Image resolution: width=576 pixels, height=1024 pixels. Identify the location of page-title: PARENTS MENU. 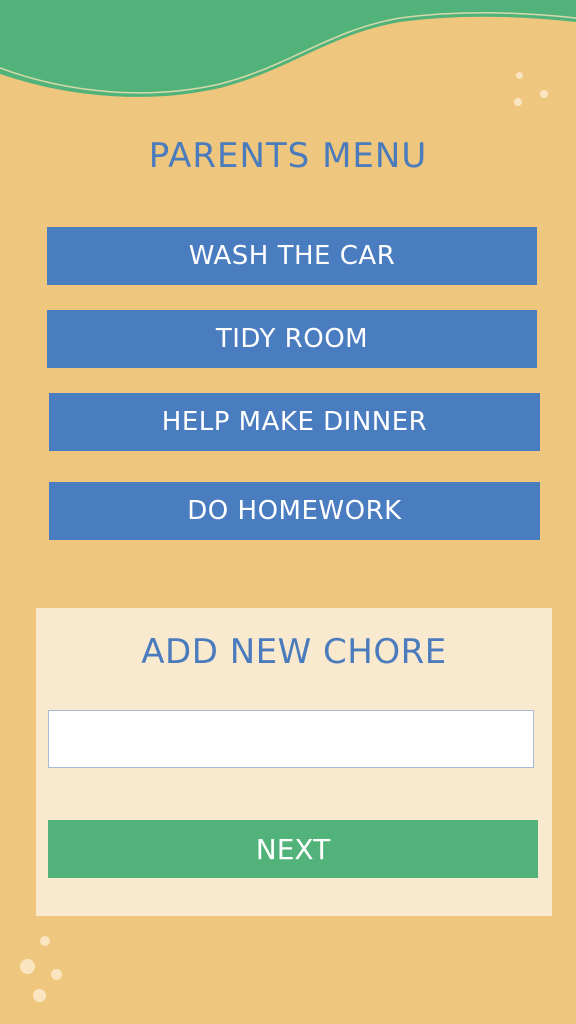
(288, 156).